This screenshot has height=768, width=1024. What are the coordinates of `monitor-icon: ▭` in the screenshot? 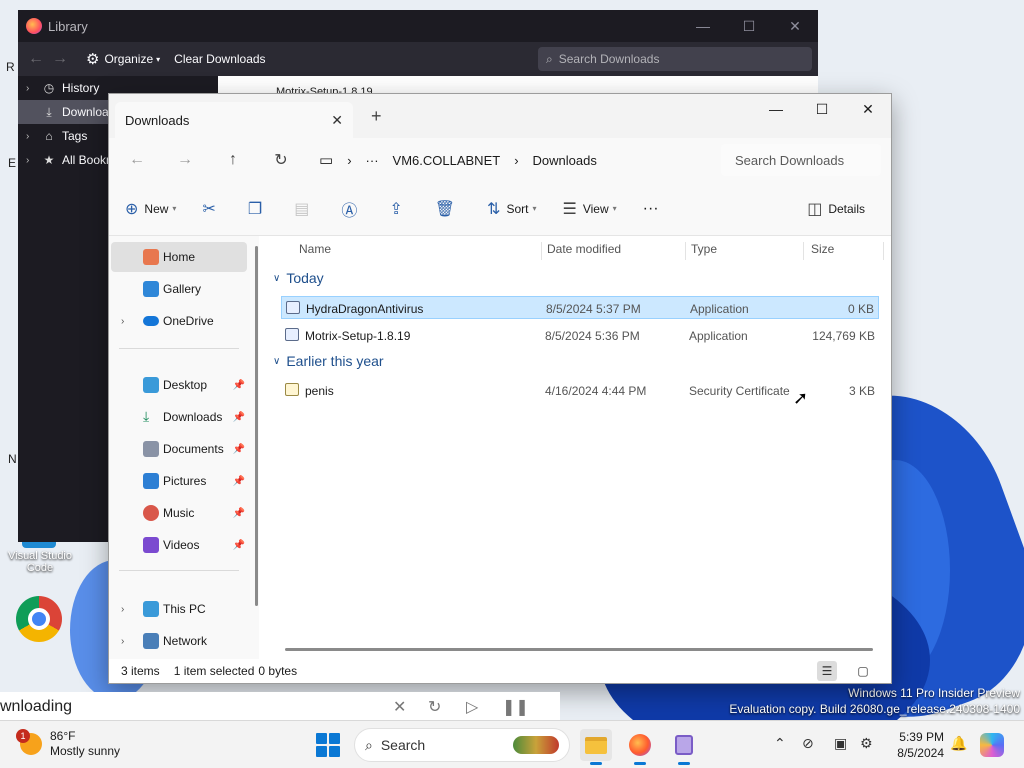 It's located at (326, 160).